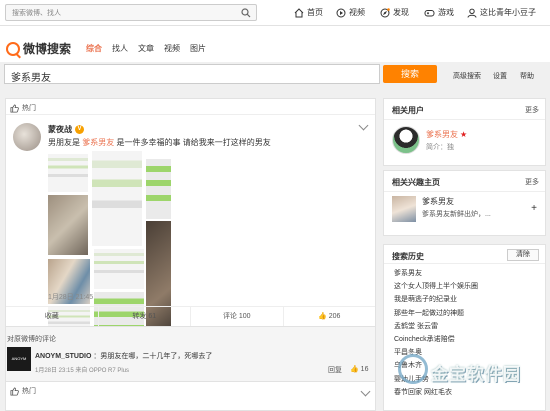  I want to click on next-hot-label: 热门, so click(29, 391).